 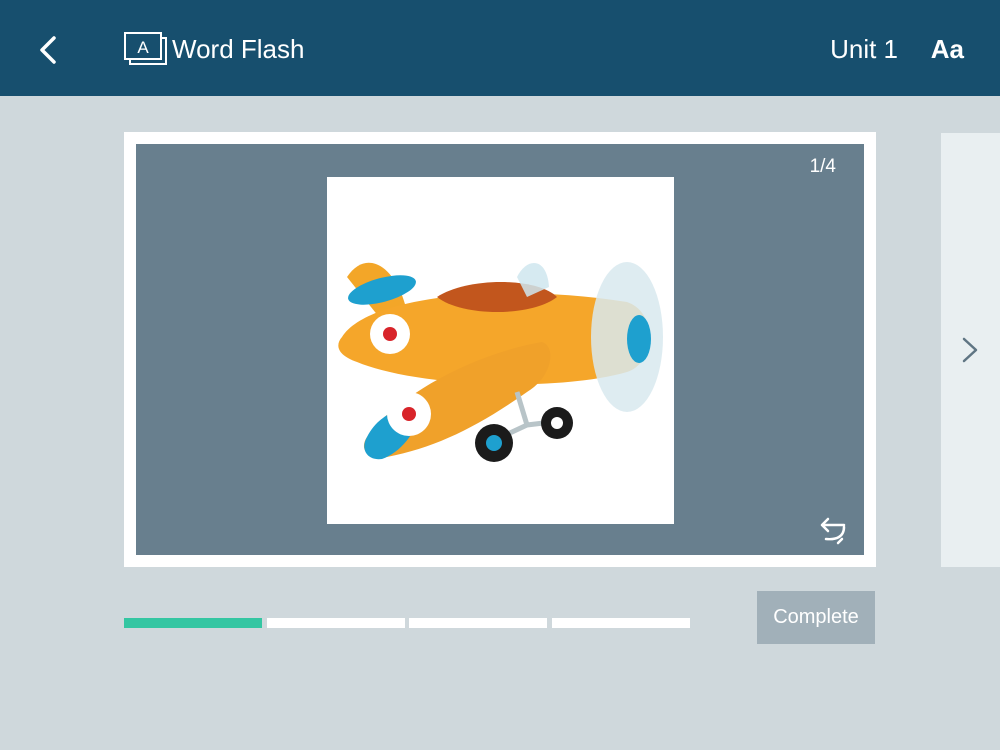 I want to click on app-title: Word Flash, so click(x=238, y=49).